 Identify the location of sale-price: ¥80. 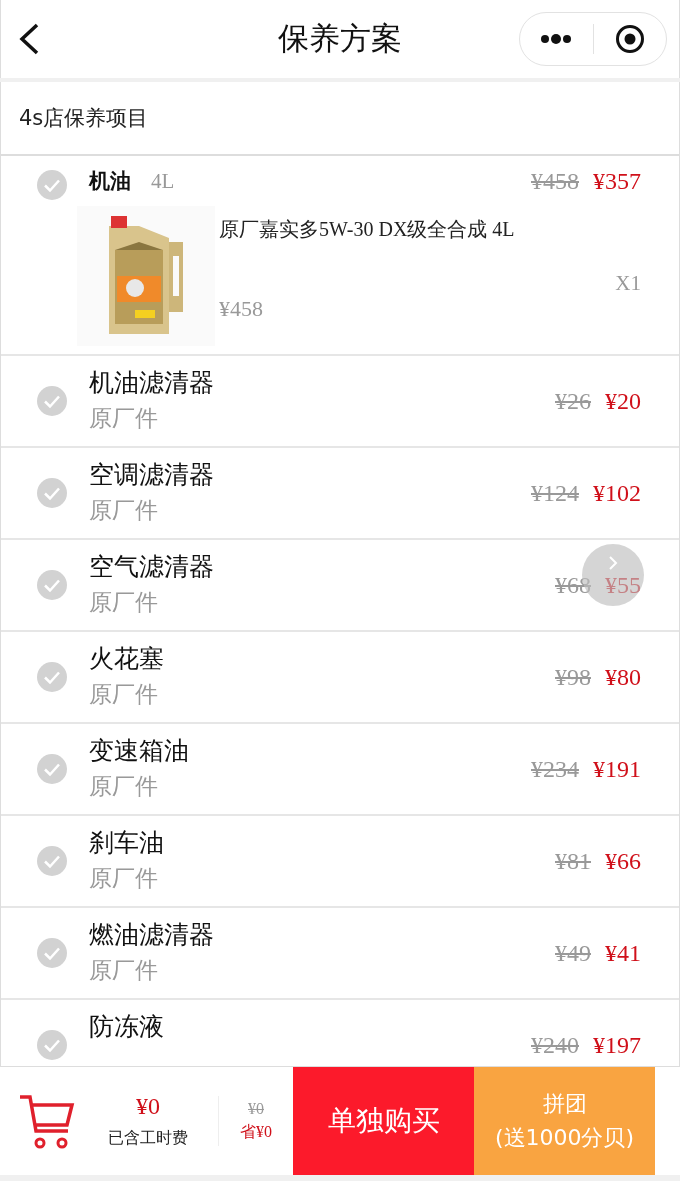
(623, 677).